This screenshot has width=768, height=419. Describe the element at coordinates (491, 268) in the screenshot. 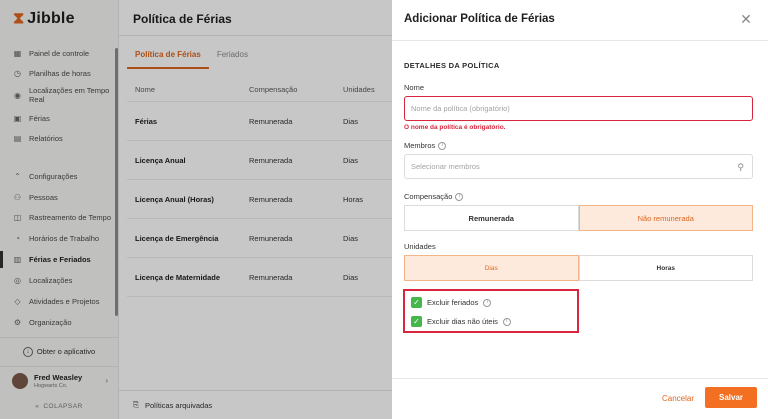

I see `days-option: Dias` at that location.